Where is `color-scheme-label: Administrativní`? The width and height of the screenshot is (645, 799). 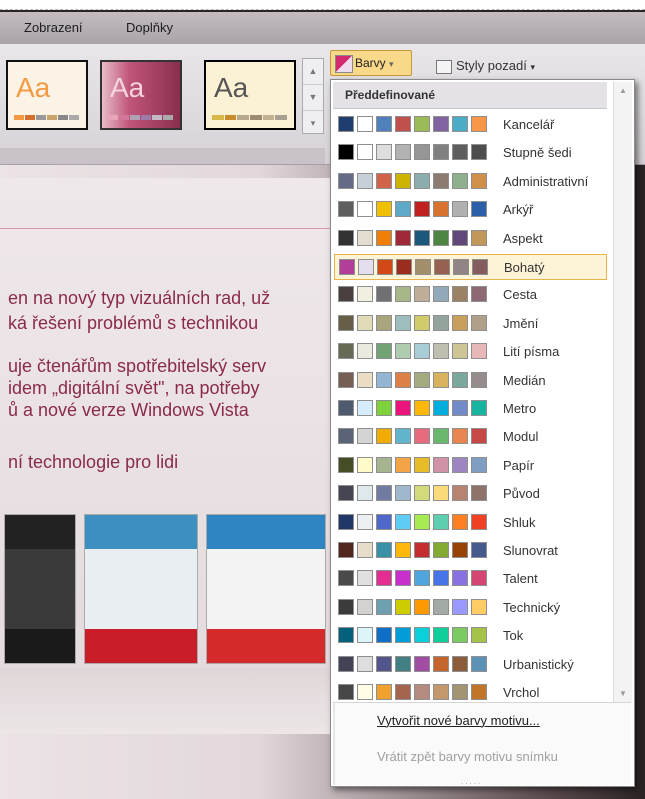
color-scheme-label: Administrativní is located at coordinates (546, 181).